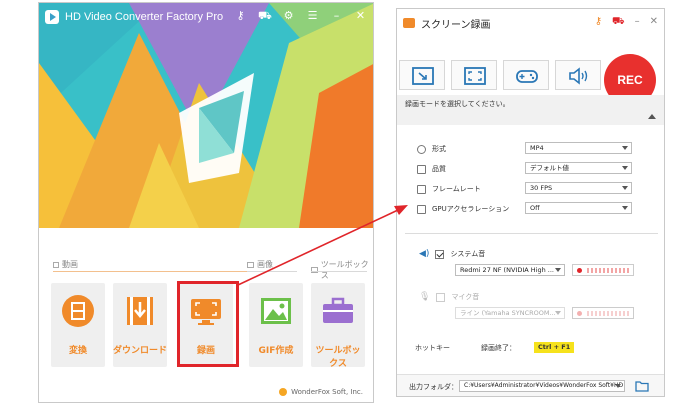  I want to click on framerate-select: 30 FPS, so click(578, 188).